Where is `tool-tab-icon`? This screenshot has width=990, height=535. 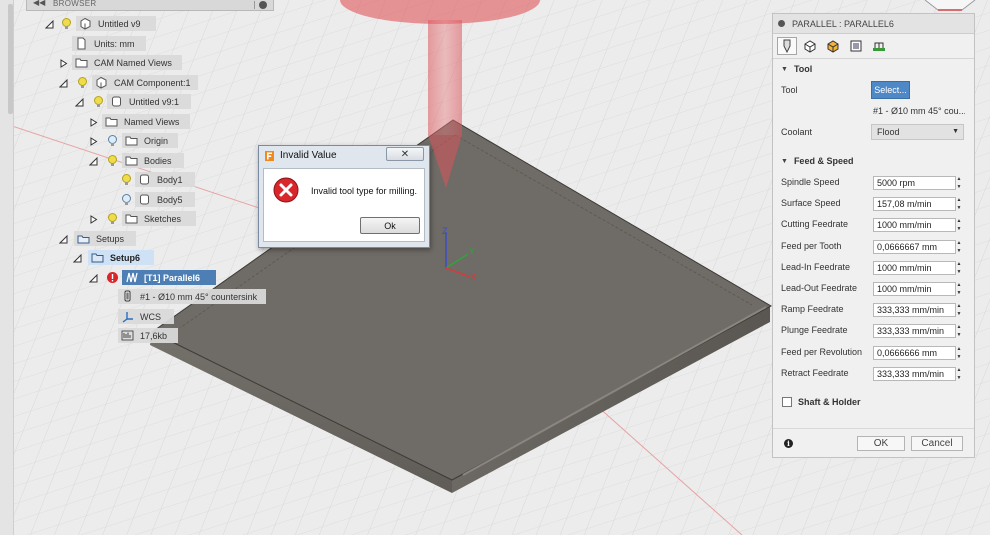 tool-tab-icon is located at coordinates (787, 46).